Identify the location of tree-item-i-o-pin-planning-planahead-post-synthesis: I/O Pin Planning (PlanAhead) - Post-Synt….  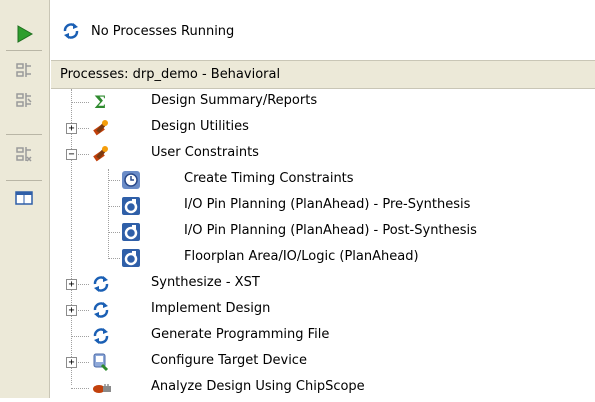
(323, 232).